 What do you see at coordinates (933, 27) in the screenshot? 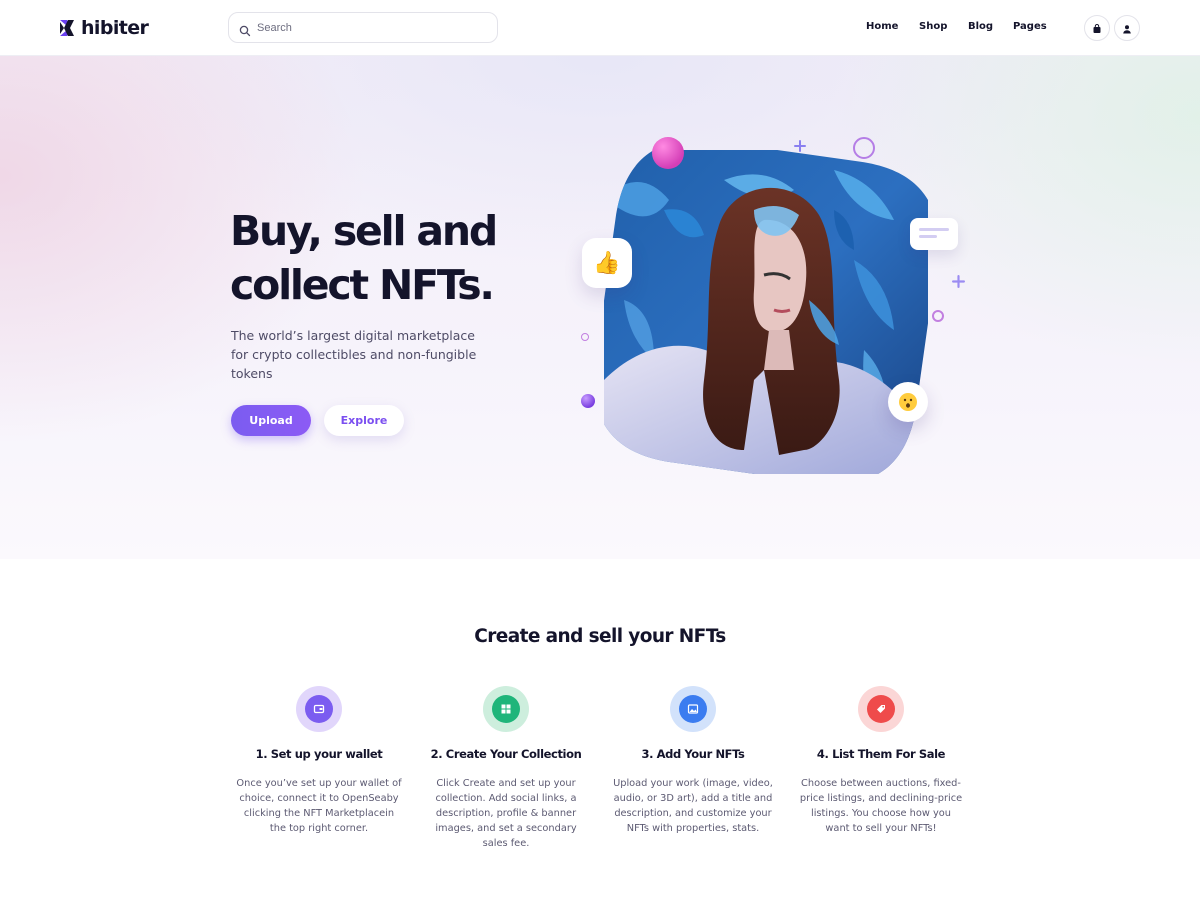
I see `nav-shop: Shop` at bounding box center [933, 27].